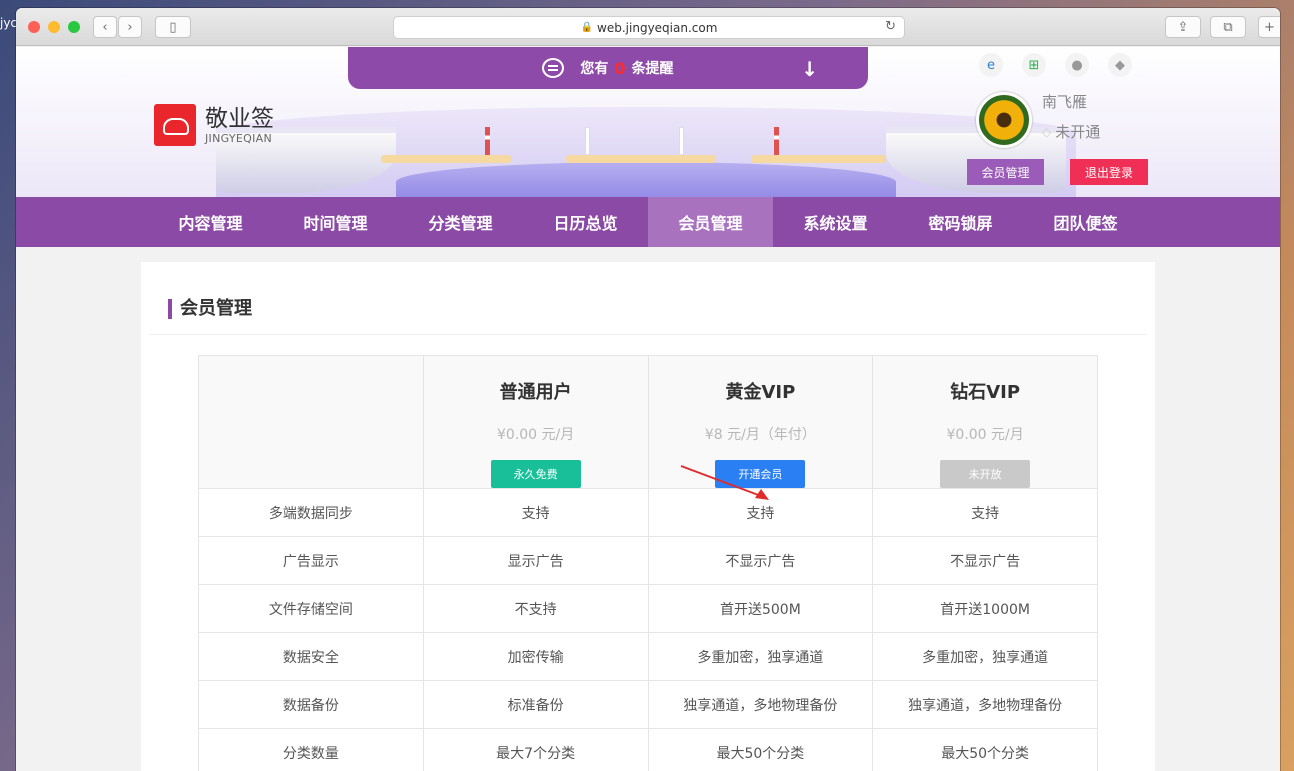 The image size is (1294, 771). Describe the element at coordinates (652, 69) in the screenshot. I see `reminder-suffix: 条提醒` at that location.